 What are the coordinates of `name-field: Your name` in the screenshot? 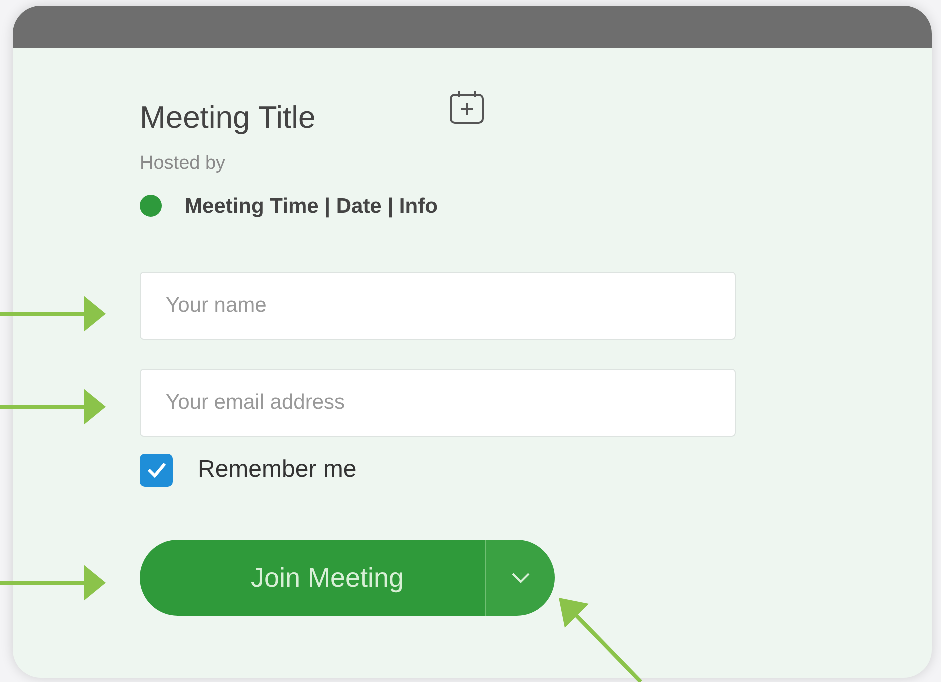 It's located at (438, 306).